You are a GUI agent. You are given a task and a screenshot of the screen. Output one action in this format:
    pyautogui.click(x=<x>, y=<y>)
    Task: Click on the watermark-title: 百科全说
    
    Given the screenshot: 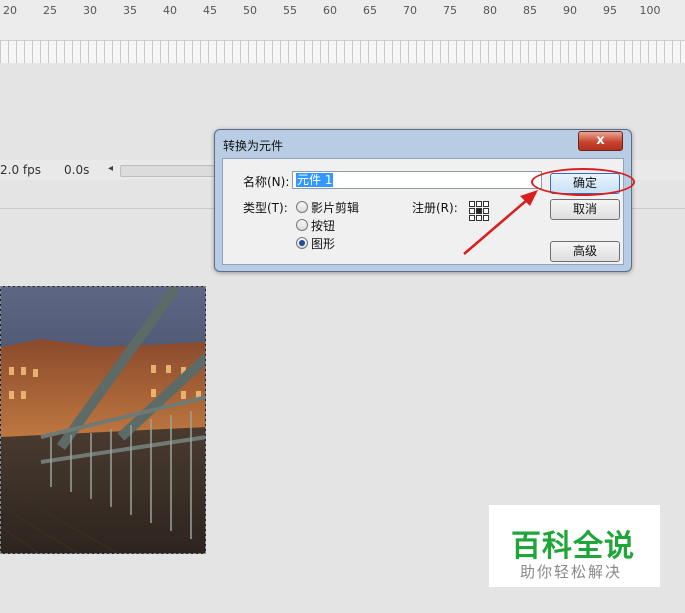 What is the action you would take?
    pyautogui.click(x=573, y=546)
    